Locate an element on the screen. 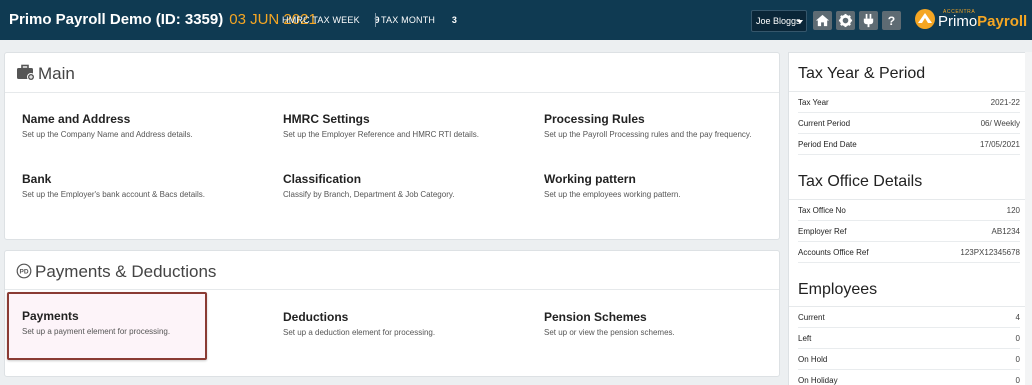 The image size is (1032, 385). user-dropdown: Joe Bloggs is located at coordinates (779, 21).